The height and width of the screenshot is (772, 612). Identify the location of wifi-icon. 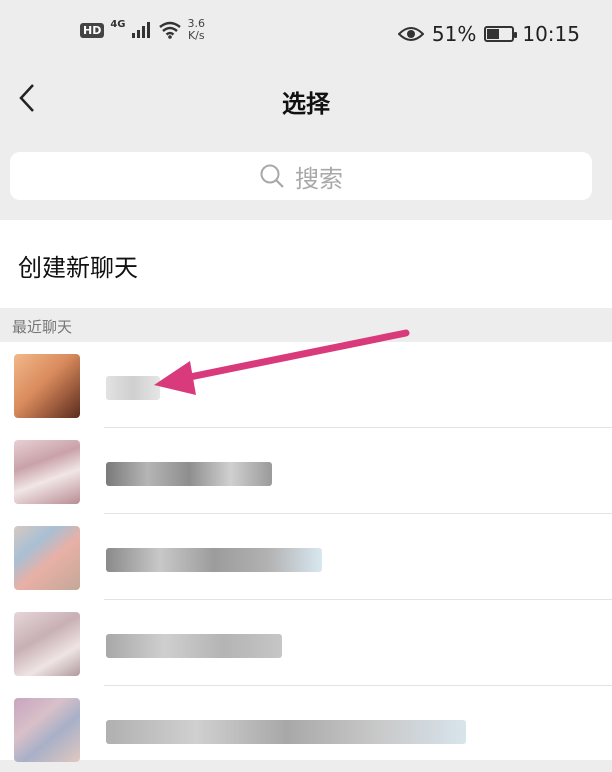
(169, 30).